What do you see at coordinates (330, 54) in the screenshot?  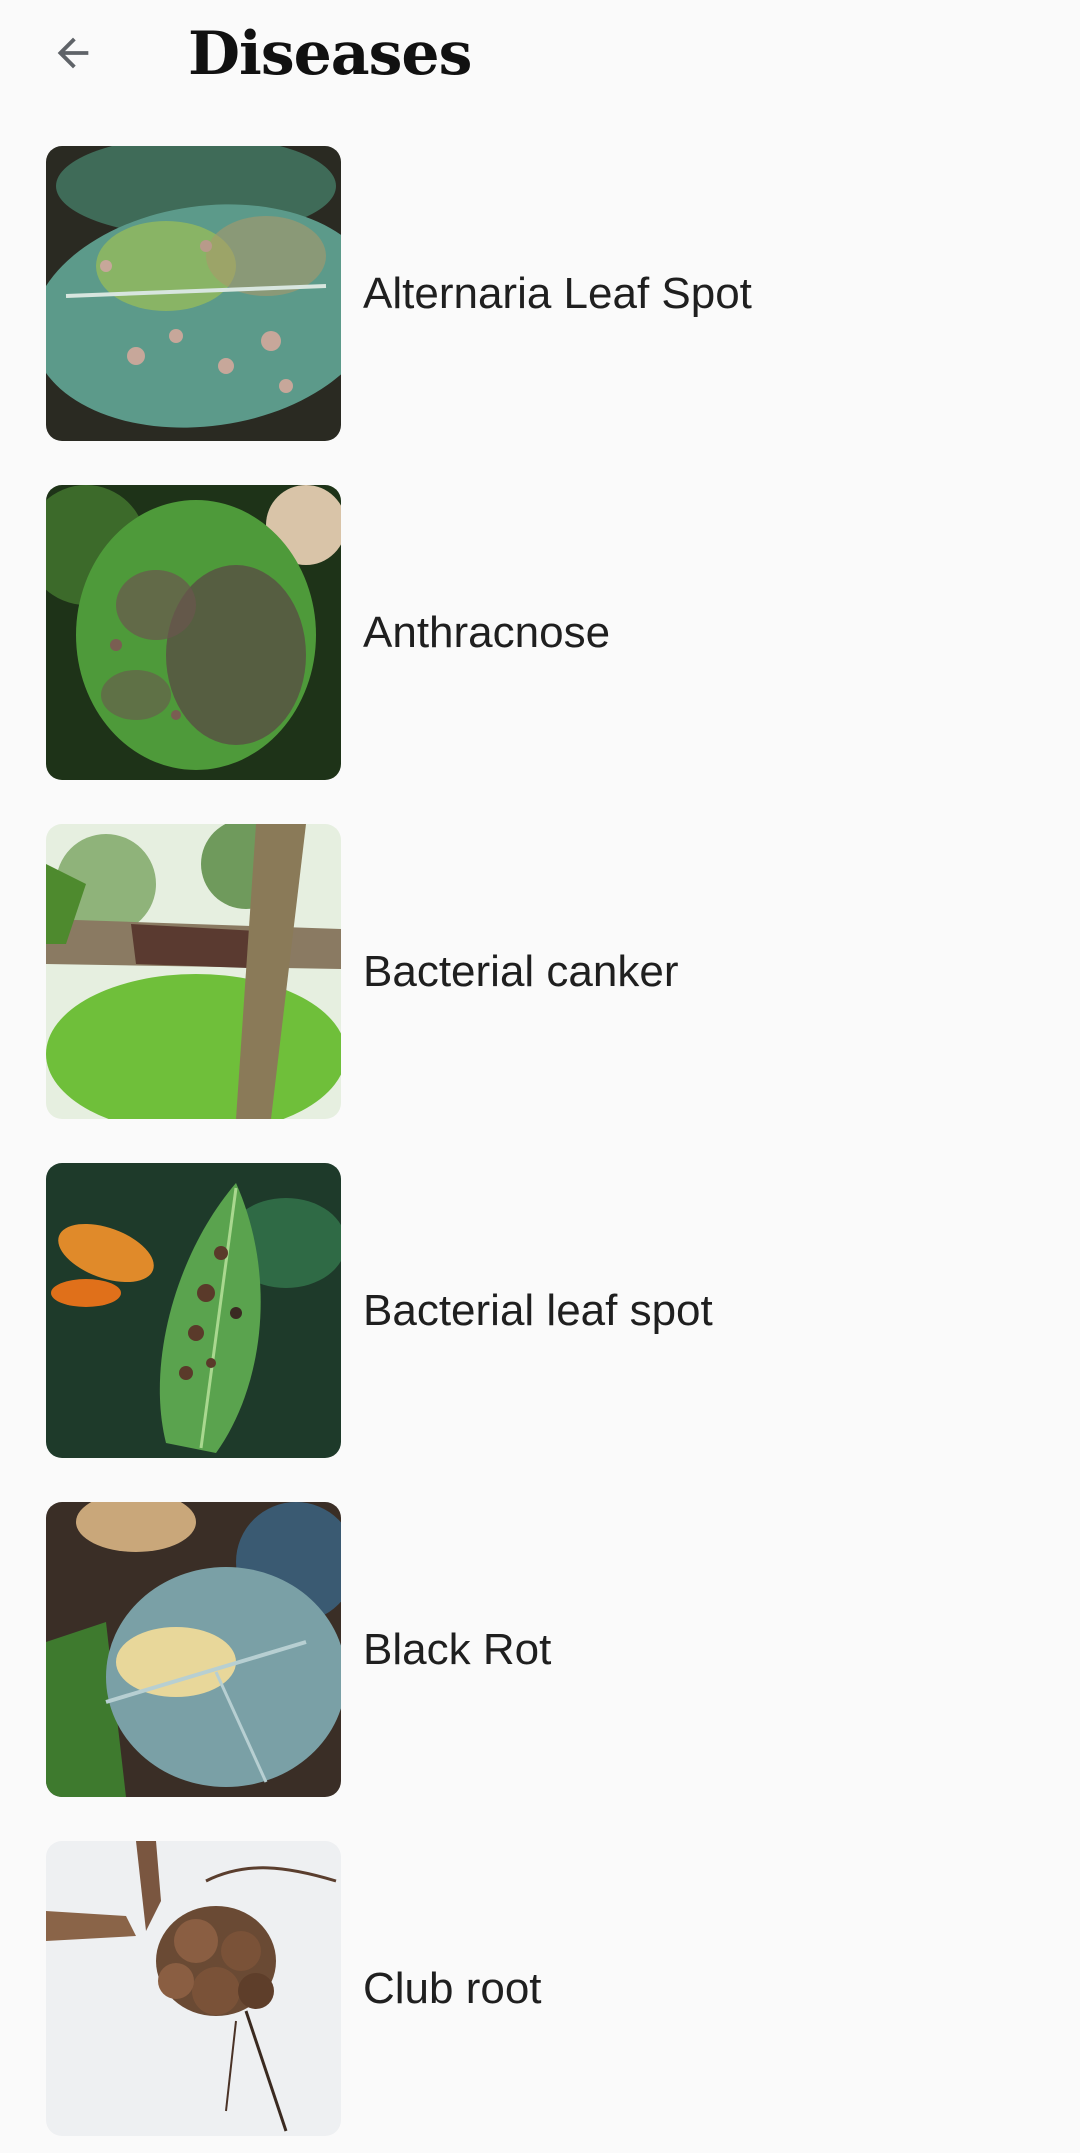 I see `page-title: Diseases` at bounding box center [330, 54].